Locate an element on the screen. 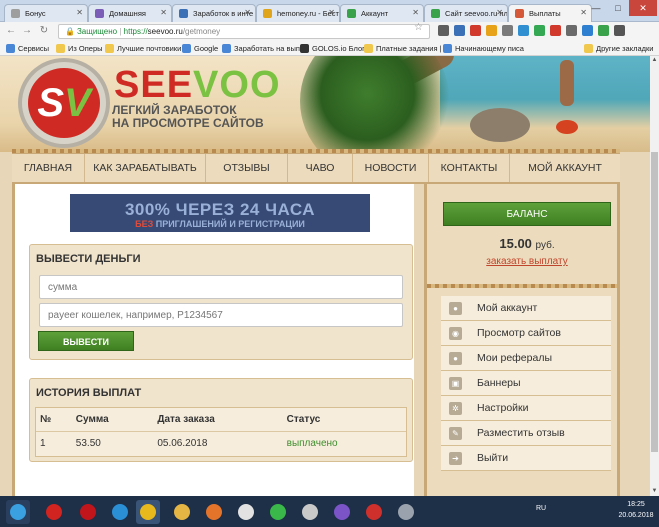 This screenshot has width=659, height=527. sidebar-item-logout: ➔ Выйти is located at coordinates (526, 458).